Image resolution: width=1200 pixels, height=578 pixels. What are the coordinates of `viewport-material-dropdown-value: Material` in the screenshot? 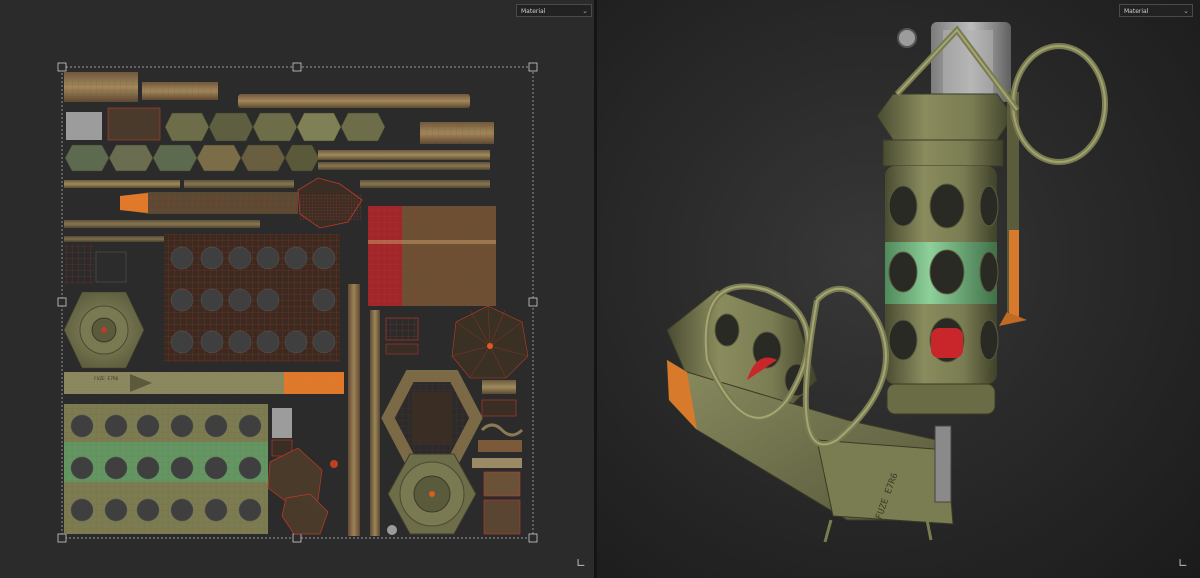 It's located at (1136, 11).